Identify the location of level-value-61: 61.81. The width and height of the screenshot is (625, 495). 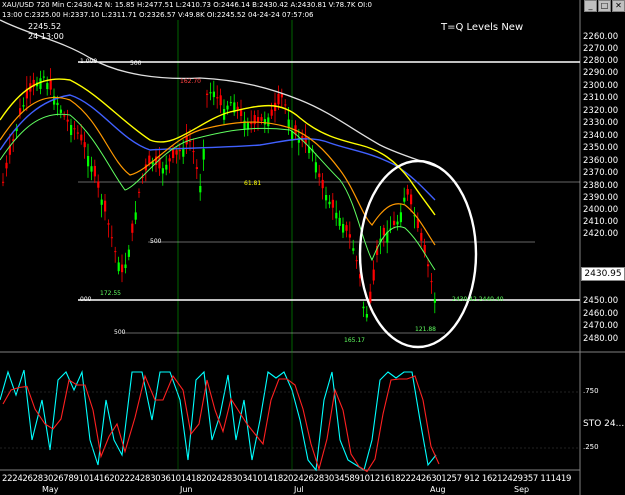
(253, 183).